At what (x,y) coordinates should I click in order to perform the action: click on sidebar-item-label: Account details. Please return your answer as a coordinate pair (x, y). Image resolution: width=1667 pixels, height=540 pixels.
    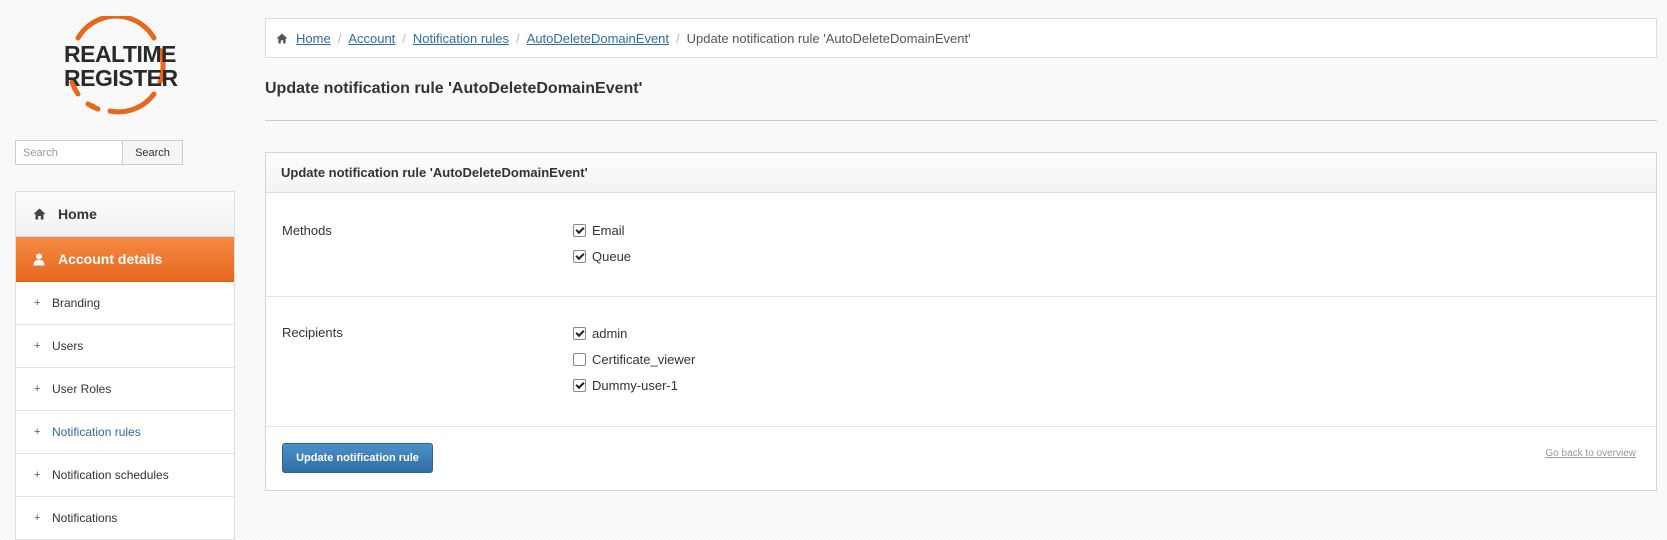
    Looking at the image, I should click on (110, 259).